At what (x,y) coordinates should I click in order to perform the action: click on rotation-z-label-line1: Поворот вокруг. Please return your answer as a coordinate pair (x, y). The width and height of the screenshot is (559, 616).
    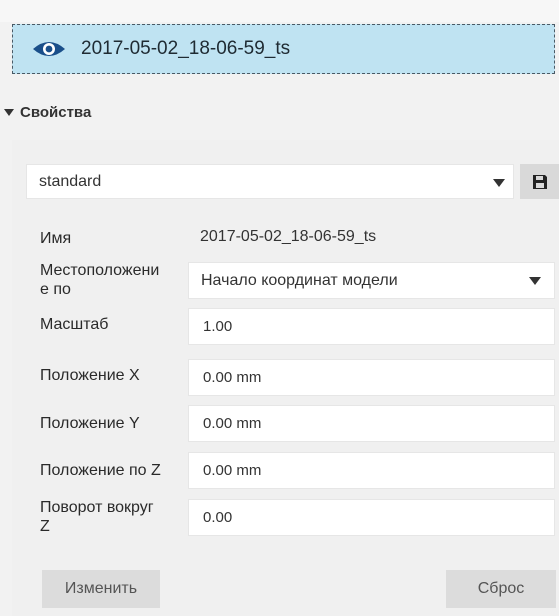
    Looking at the image, I should click on (97, 507).